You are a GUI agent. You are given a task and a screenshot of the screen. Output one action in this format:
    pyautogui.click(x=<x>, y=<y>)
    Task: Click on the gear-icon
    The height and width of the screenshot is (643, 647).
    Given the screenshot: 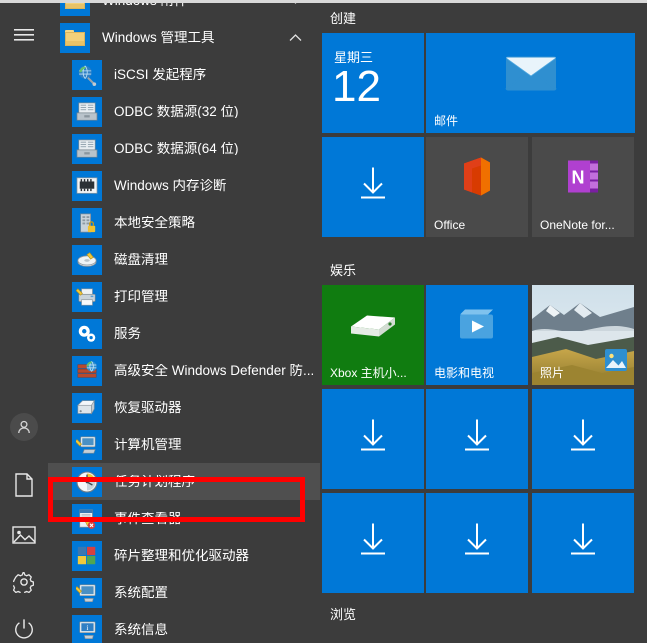 What is the action you would take?
    pyautogui.click(x=24, y=582)
    